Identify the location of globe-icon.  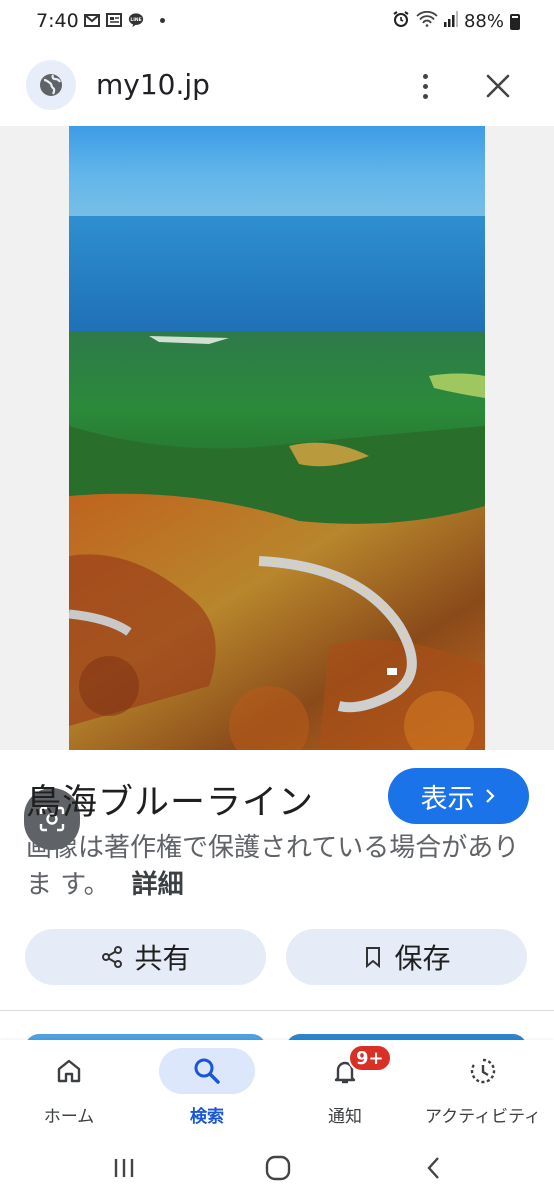
(51, 85).